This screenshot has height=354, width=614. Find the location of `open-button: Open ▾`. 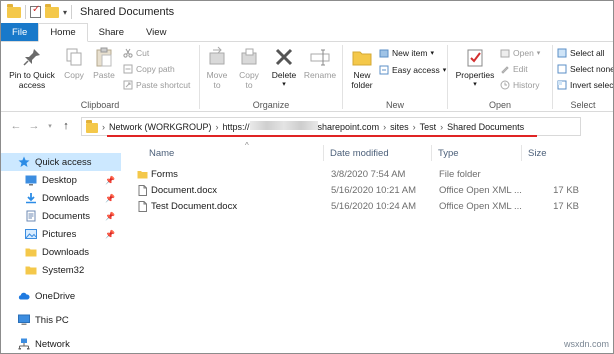

open-button: Open ▾ is located at coordinates (520, 53).